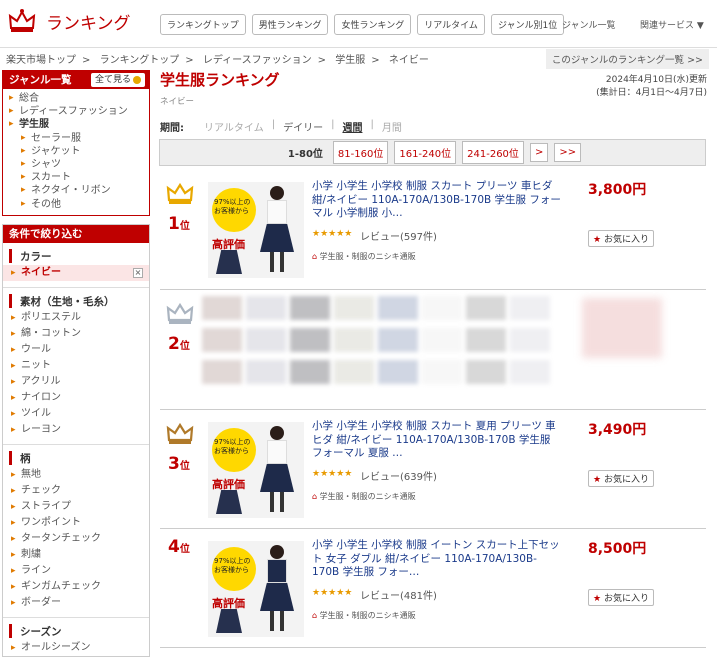 Image resolution: width=717 pixels, height=657 pixels. What do you see at coordinates (117, 80) in the screenshot?
I see `see-all-button: 全て見る` at bounding box center [117, 80].